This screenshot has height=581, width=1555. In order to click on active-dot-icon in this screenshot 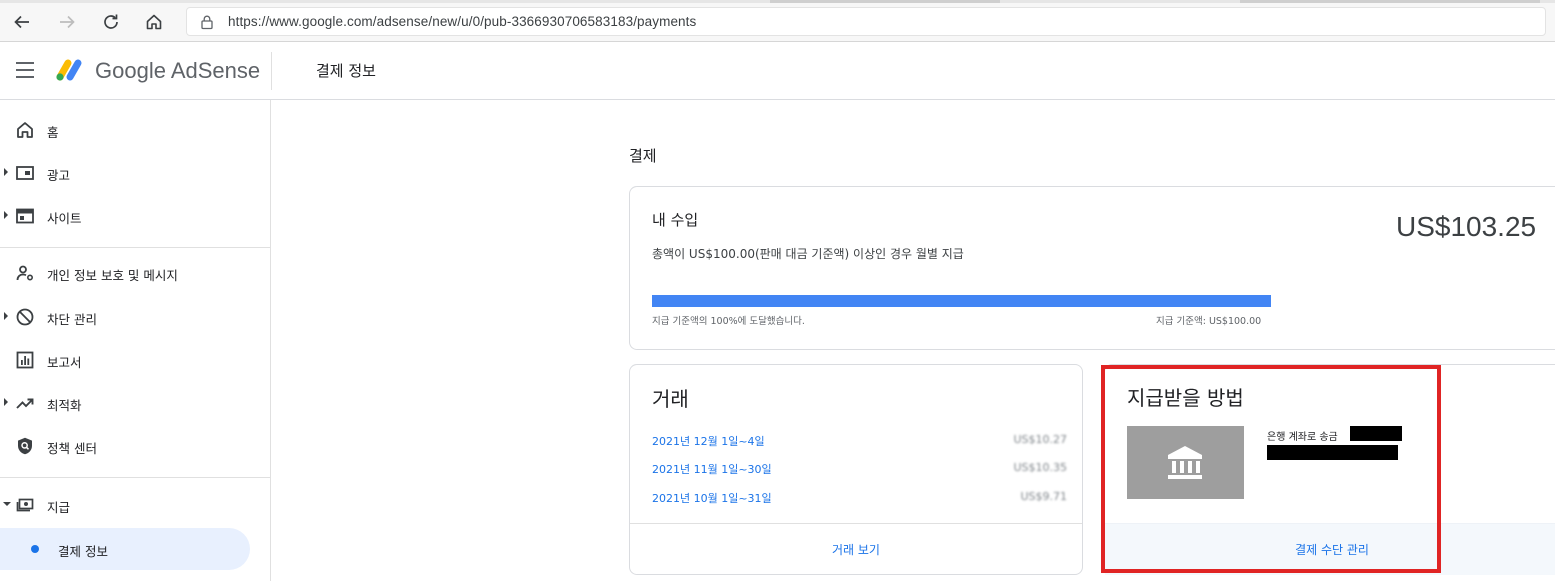, I will do `click(35, 549)`.